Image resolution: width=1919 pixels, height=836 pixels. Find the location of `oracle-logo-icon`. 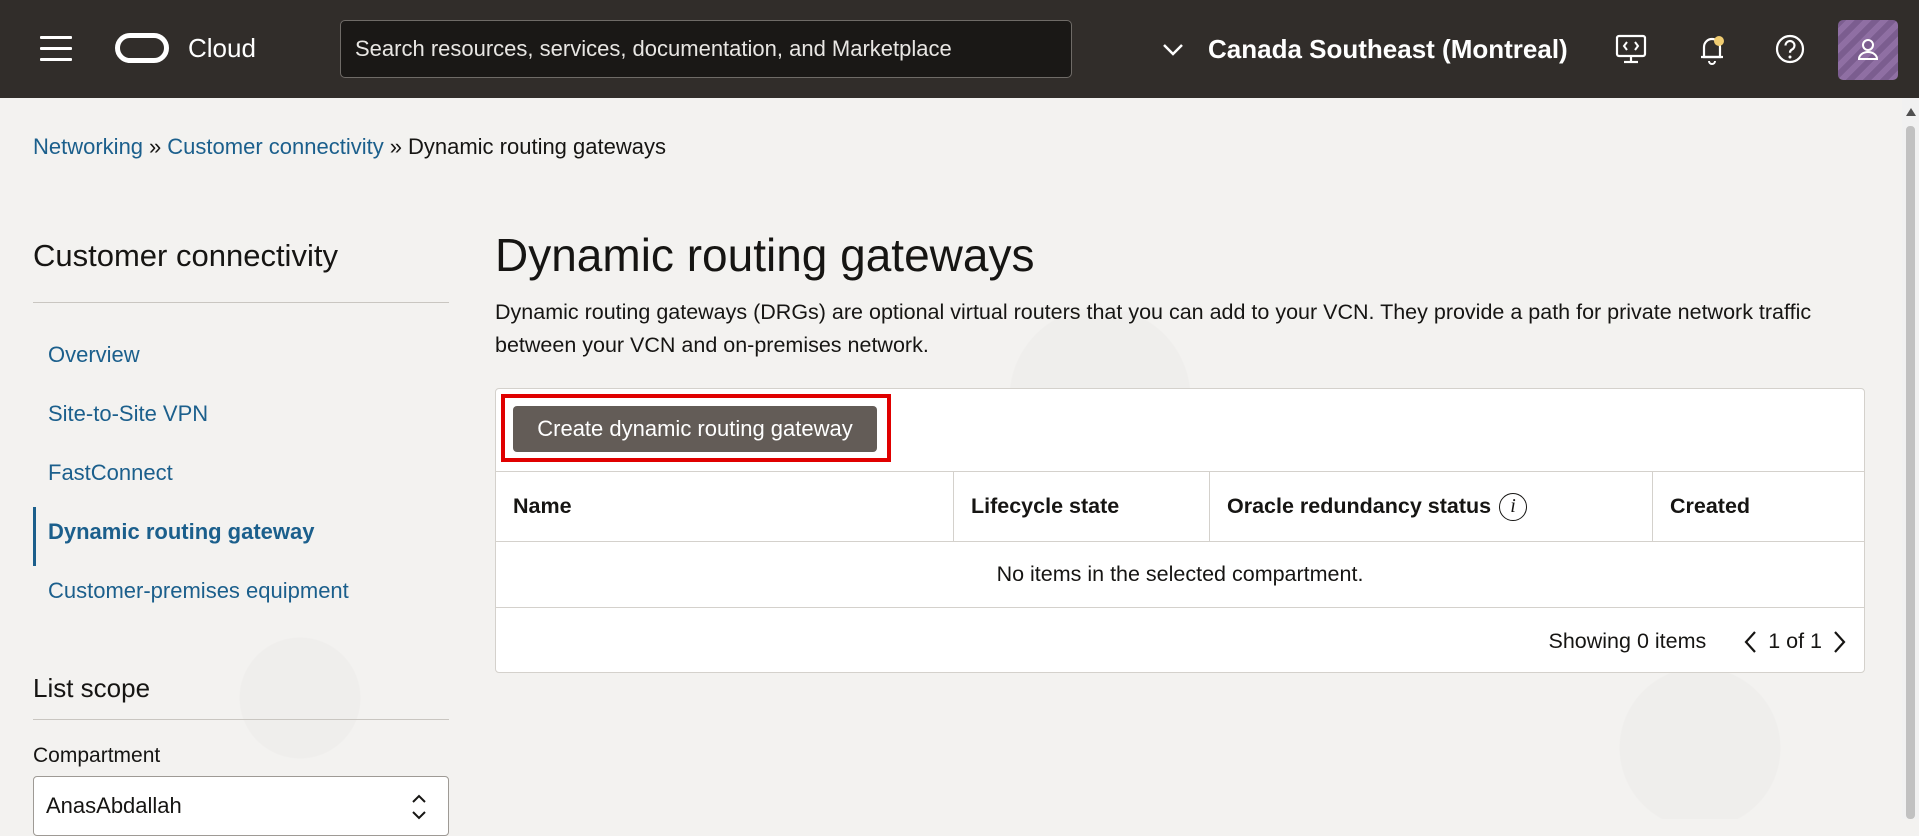

oracle-logo-icon is located at coordinates (142, 48).